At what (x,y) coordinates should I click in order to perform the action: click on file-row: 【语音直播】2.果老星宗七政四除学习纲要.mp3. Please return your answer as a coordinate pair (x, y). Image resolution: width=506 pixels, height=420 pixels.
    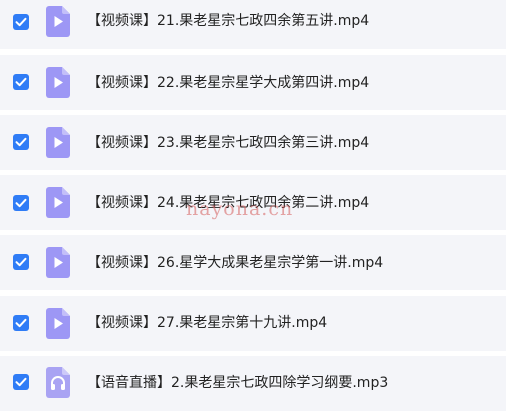
    Looking at the image, I should click on (253, 383).